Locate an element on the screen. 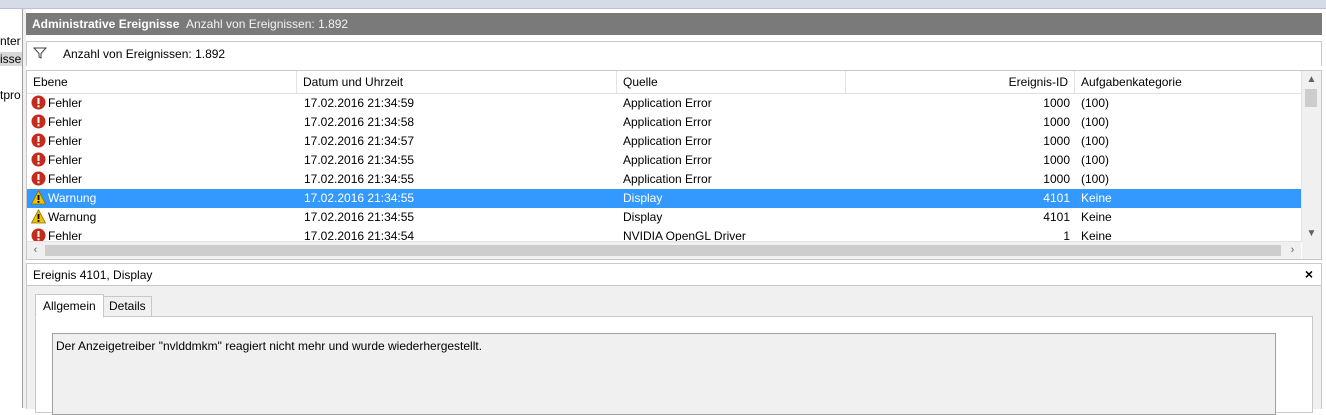  vertical-scroll-thumb is located at coordinates (1311, 98).